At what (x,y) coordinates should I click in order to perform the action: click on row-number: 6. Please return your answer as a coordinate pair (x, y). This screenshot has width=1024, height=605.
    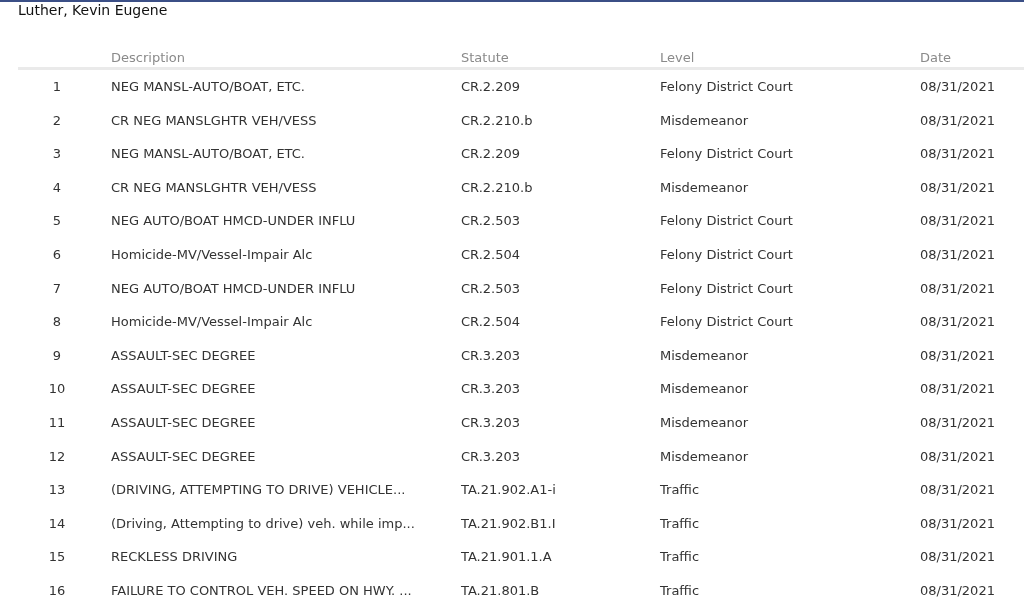
    Looking at the image, I should click on (57, 255).